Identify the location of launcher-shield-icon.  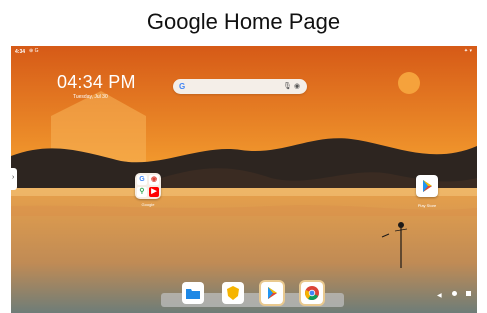
(233, 293).